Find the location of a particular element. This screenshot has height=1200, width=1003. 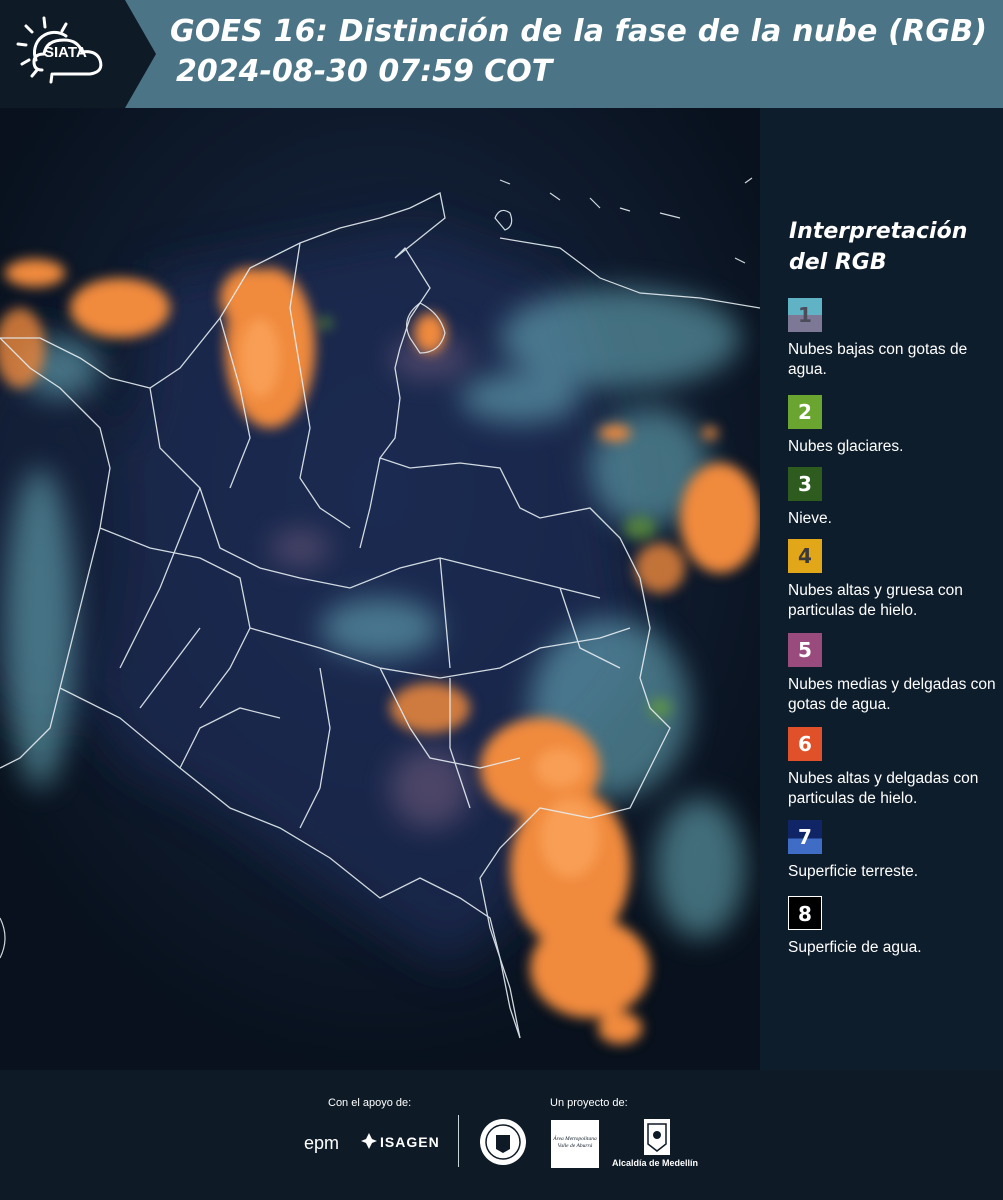

legend-title: Interpretación del RGB is located at coordinates (889, 247).